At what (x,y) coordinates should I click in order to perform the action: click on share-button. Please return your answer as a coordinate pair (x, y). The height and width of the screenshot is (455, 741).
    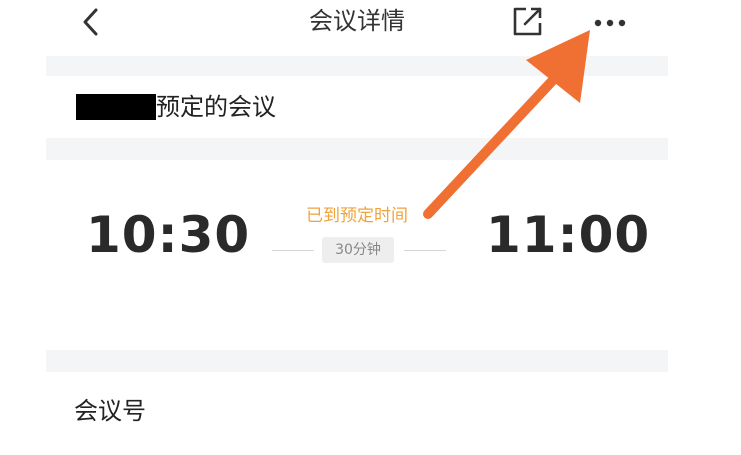
    Looking at the image, I should click on (528, 21).